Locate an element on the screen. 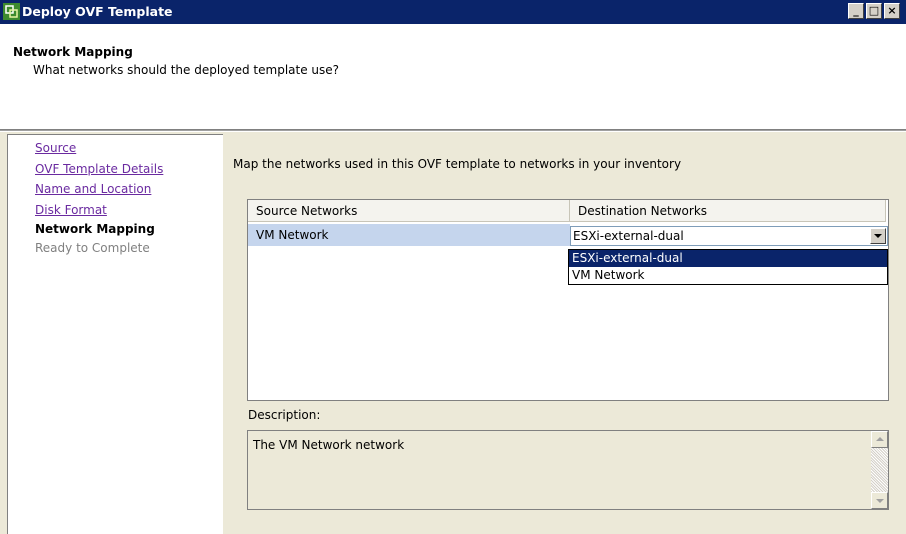  step-ovf-template-details: OVF Template Details is located at coordinates (99, 169).